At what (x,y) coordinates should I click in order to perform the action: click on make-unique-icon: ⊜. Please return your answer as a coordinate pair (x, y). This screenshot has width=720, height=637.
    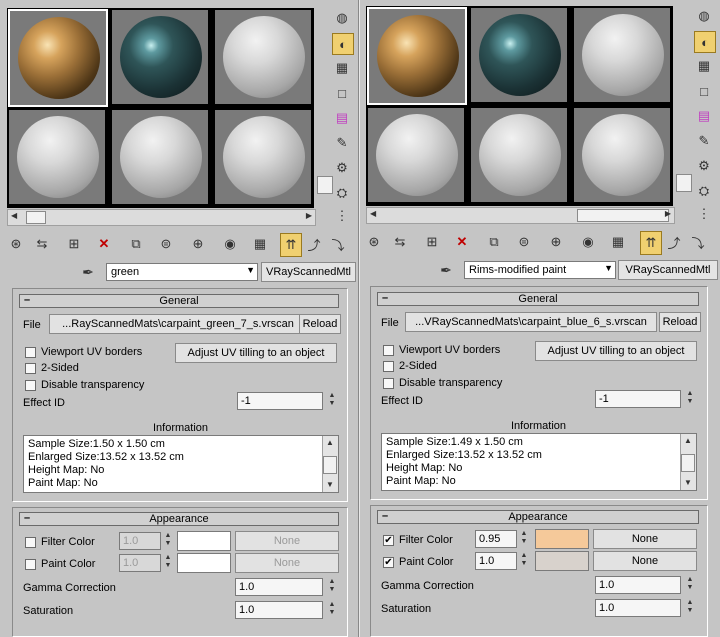
    Looking at the image, I should click on (524, 242).